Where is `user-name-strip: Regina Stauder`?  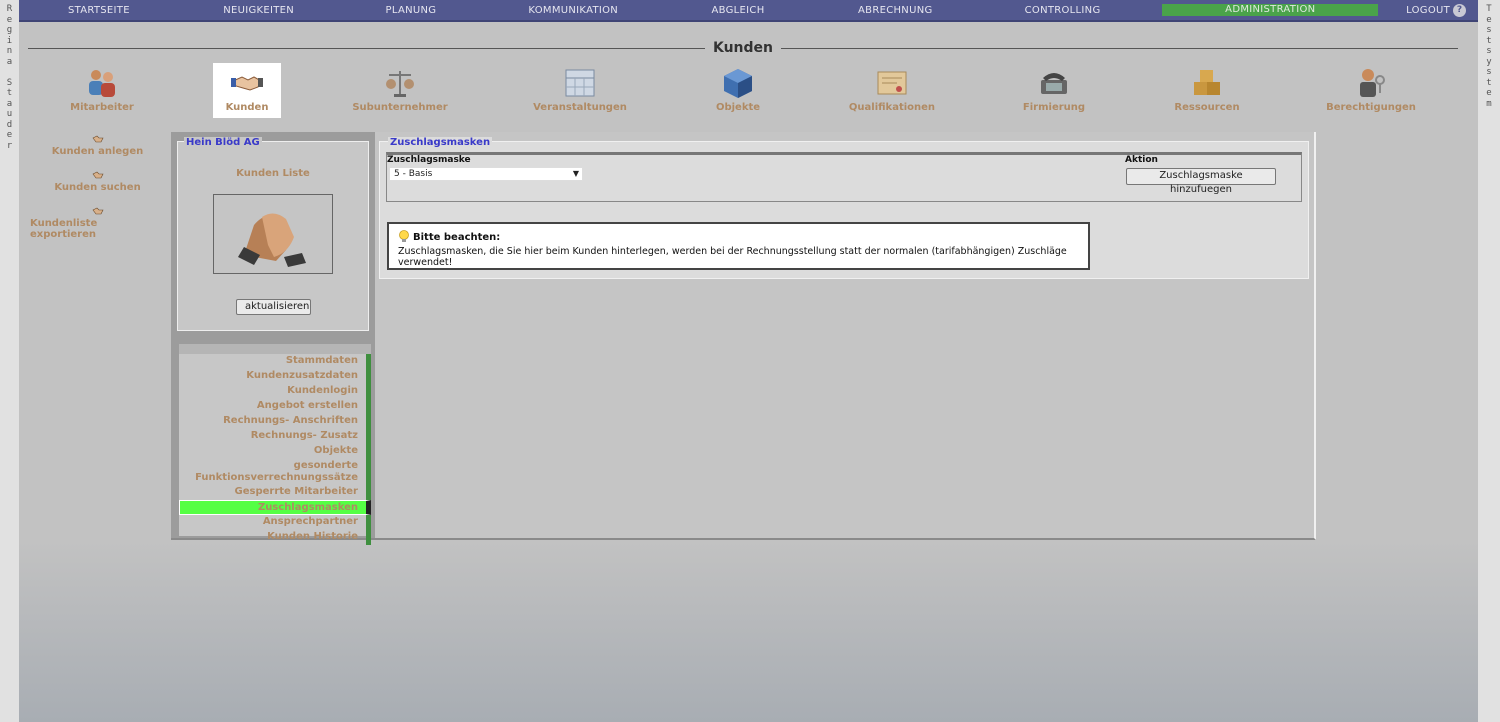 user-name-strip: Regina Stauder is located at coordinates (9, 361).